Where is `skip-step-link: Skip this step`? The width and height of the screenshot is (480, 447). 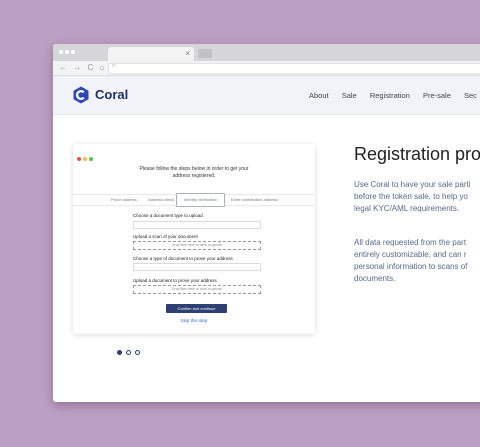
skip-step-link: Skip this step is located at coordinates (194, 320).